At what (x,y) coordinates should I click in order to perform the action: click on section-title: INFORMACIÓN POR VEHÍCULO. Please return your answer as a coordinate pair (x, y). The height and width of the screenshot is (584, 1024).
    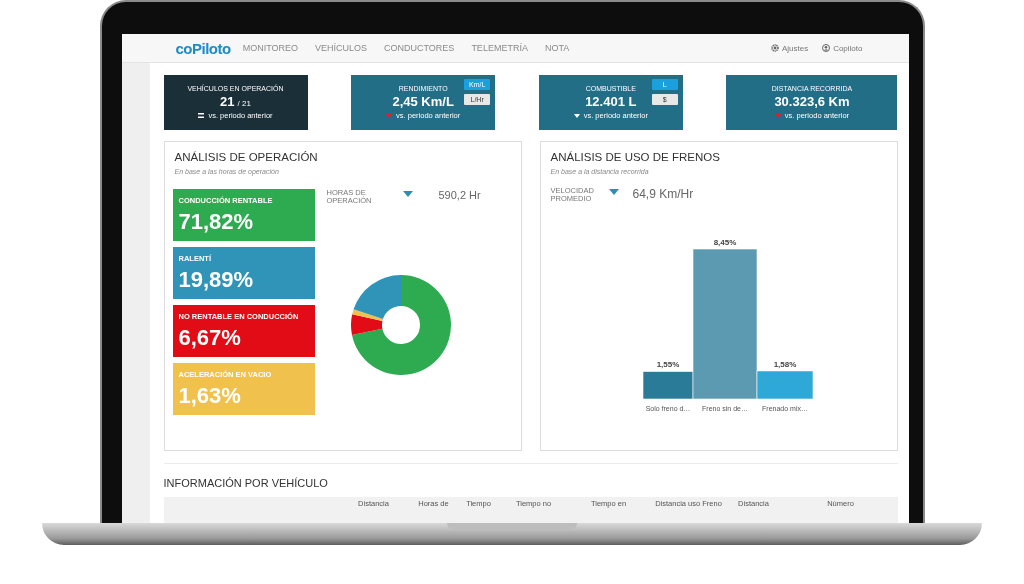
    Looking at the image, I should click on (245, 483).